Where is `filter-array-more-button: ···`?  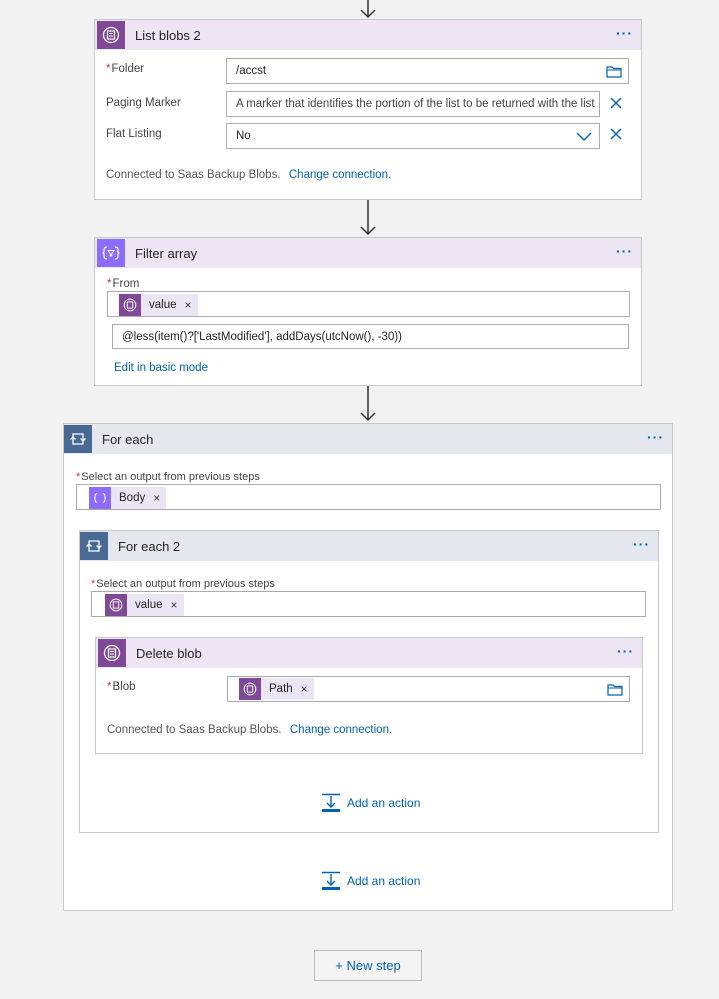
filter-array-more-button: ··· is located at coordinates (624, 251).